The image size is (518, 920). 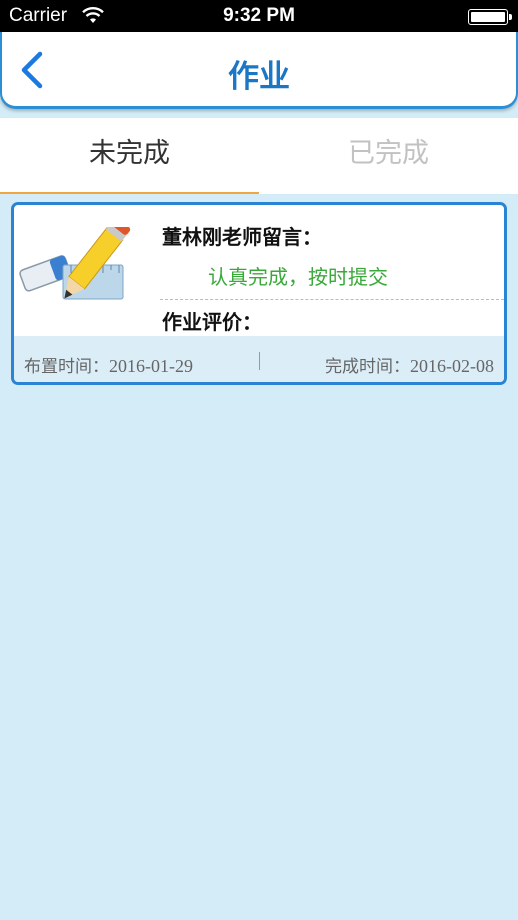 I want to click on evaluation-label: 作业评价：, so click(x=212, y=322).